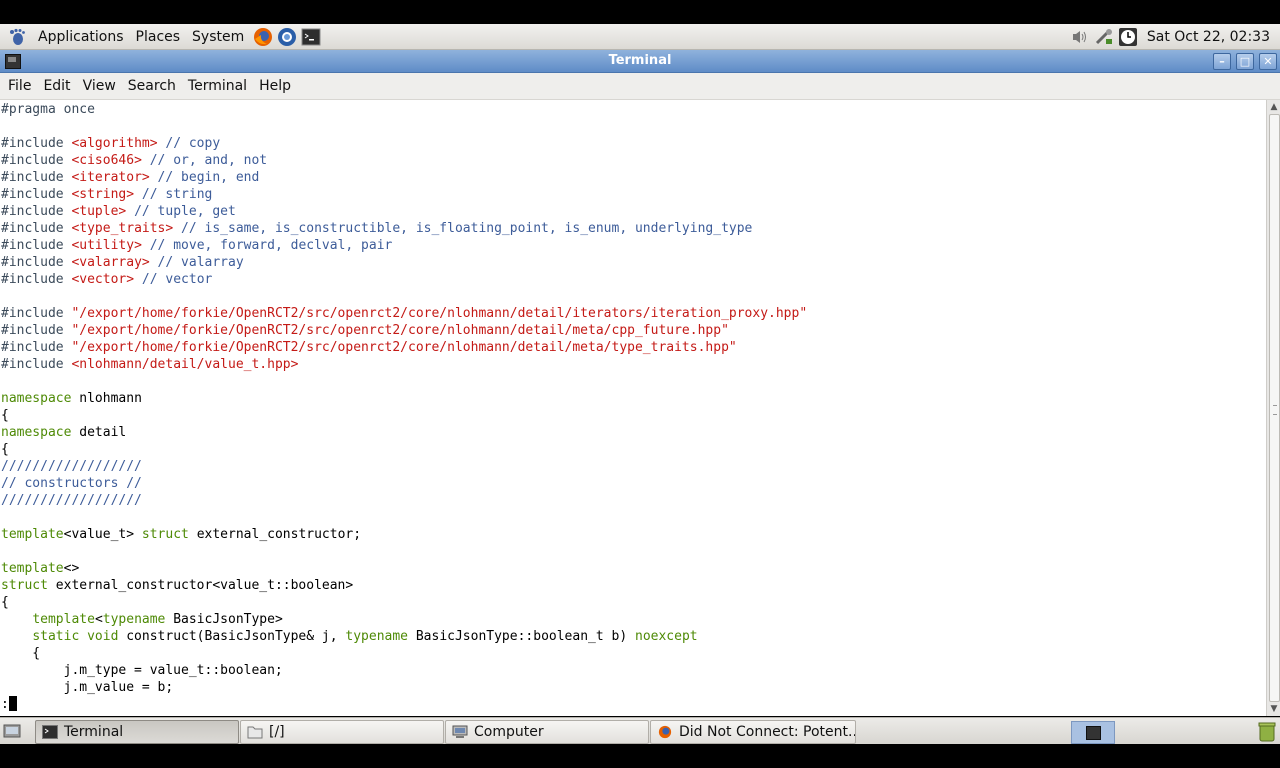  I want to click on terminal-launcher-icon, so click(311, 37).